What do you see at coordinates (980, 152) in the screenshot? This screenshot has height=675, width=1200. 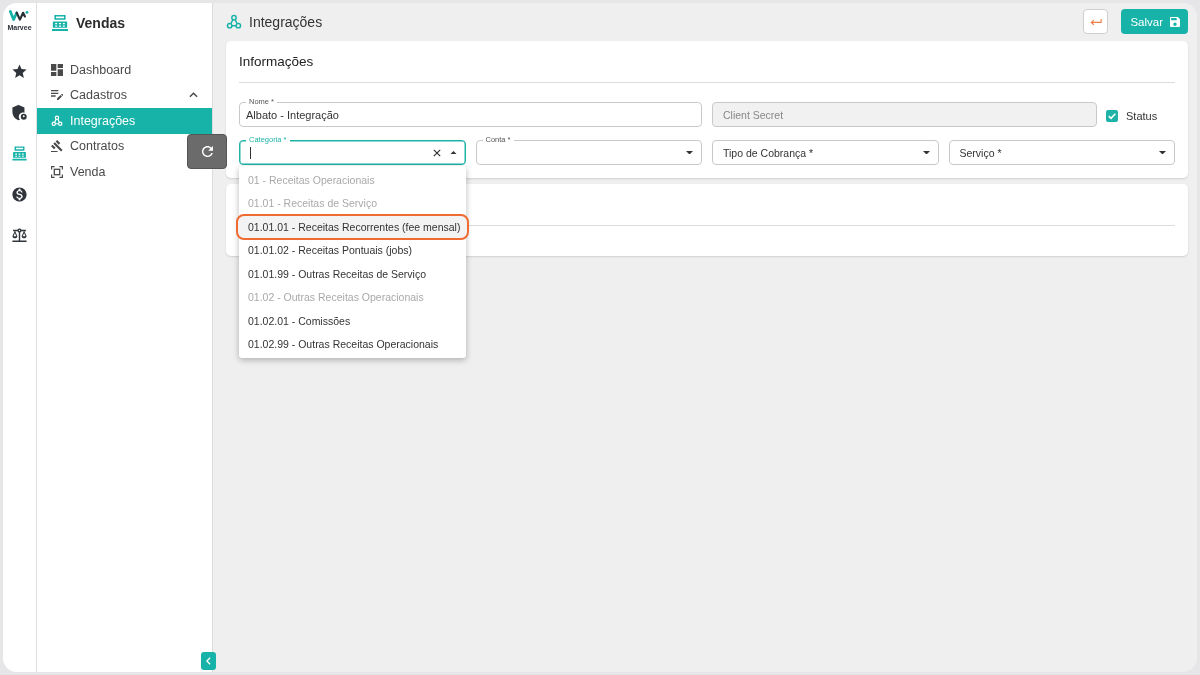 I see `field-label: Serviço *` at bounding box center [980, 152].